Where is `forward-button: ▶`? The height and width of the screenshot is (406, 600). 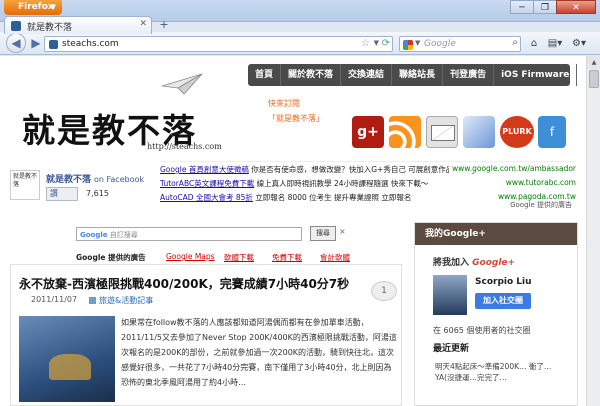
forward-button: ▶ is located at coordinates (36, 43).